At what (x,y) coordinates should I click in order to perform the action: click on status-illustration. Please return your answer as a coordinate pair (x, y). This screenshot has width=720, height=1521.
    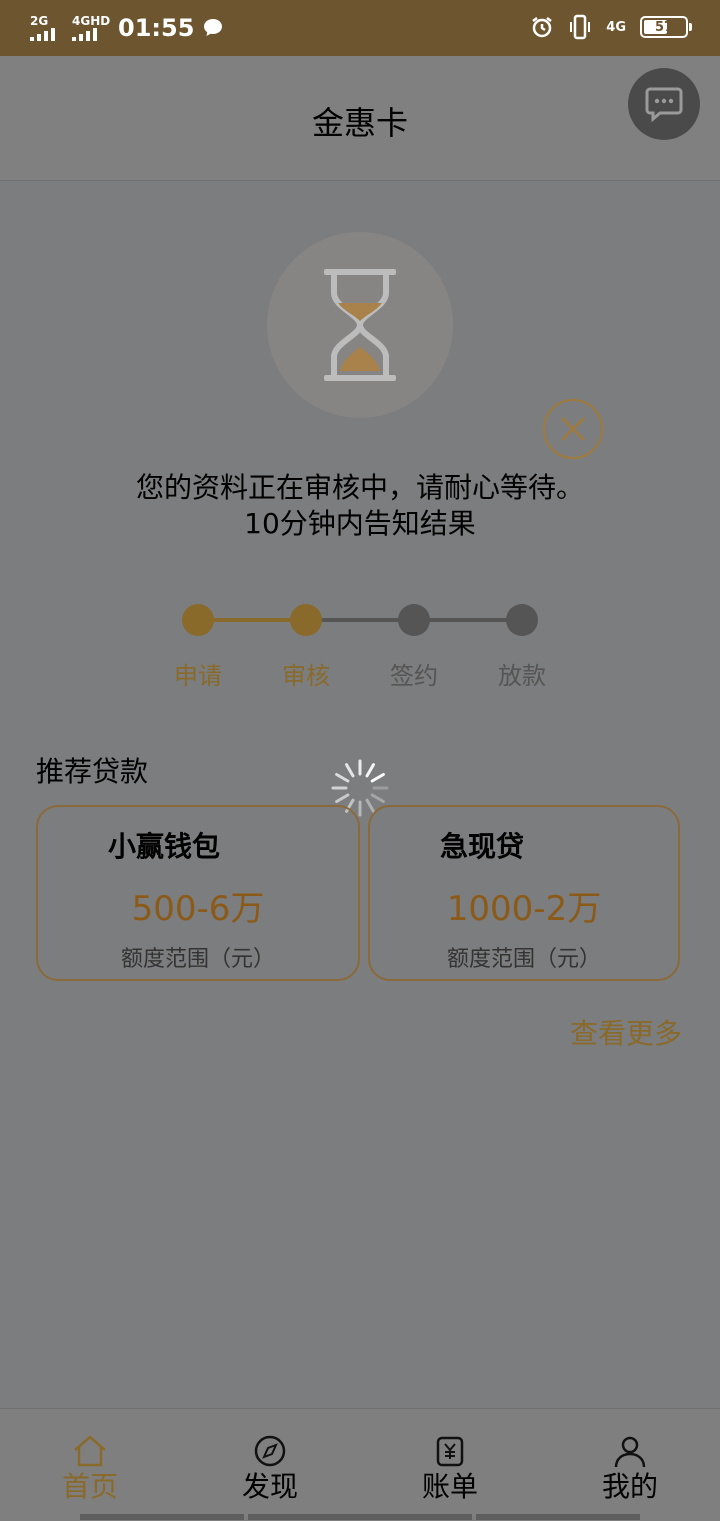
    Looking at the image, I should click on (360, 325).